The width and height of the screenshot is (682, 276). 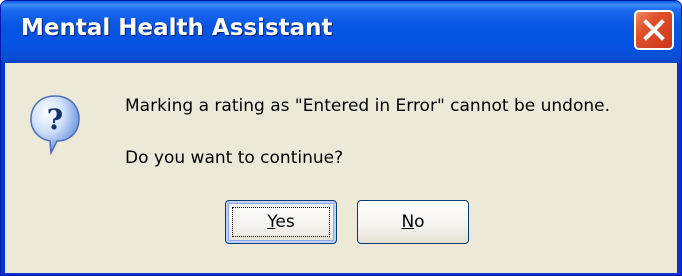 I want to click on no-button-label: No, so click(x=412, y=222).